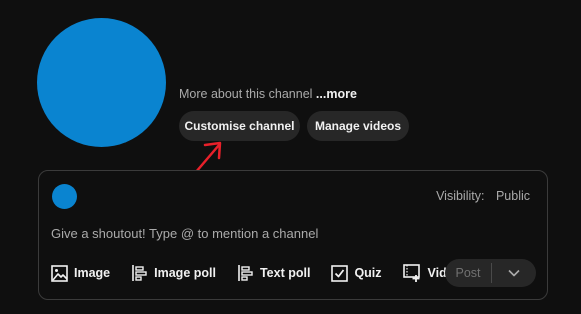  What do you see at coordinates (245, 273) in the screenshot?
I see `text-poll-icon` at bounding box center [245, 273].